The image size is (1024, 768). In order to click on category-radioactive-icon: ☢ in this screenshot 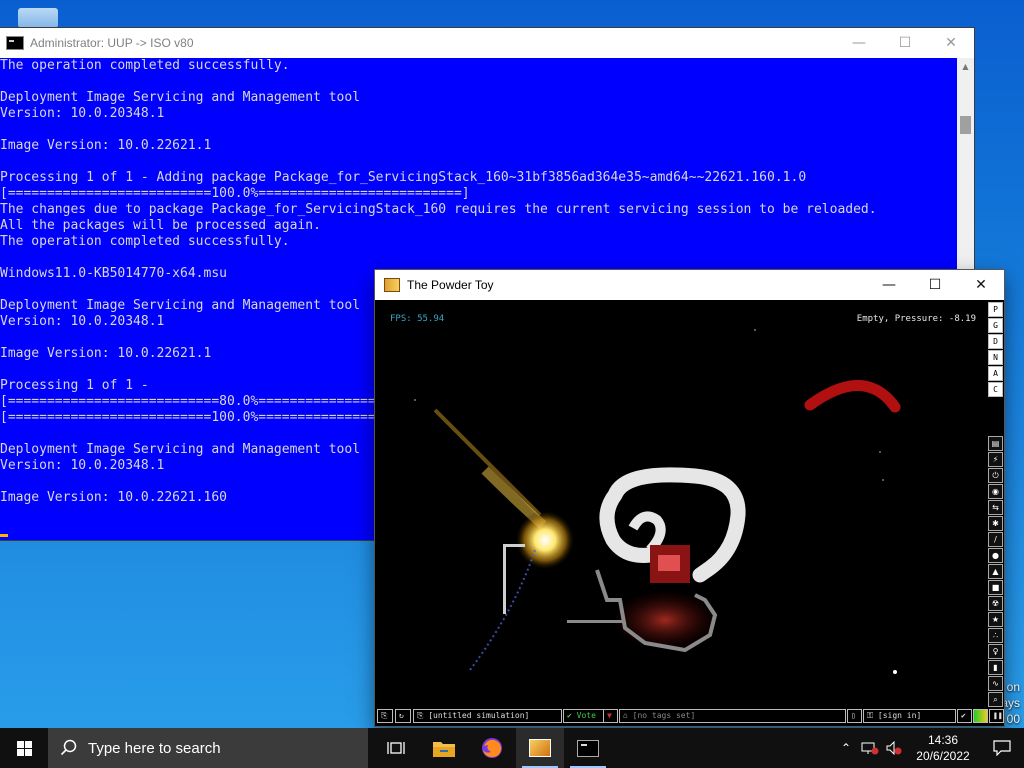, I will do `click(995, 603)`.